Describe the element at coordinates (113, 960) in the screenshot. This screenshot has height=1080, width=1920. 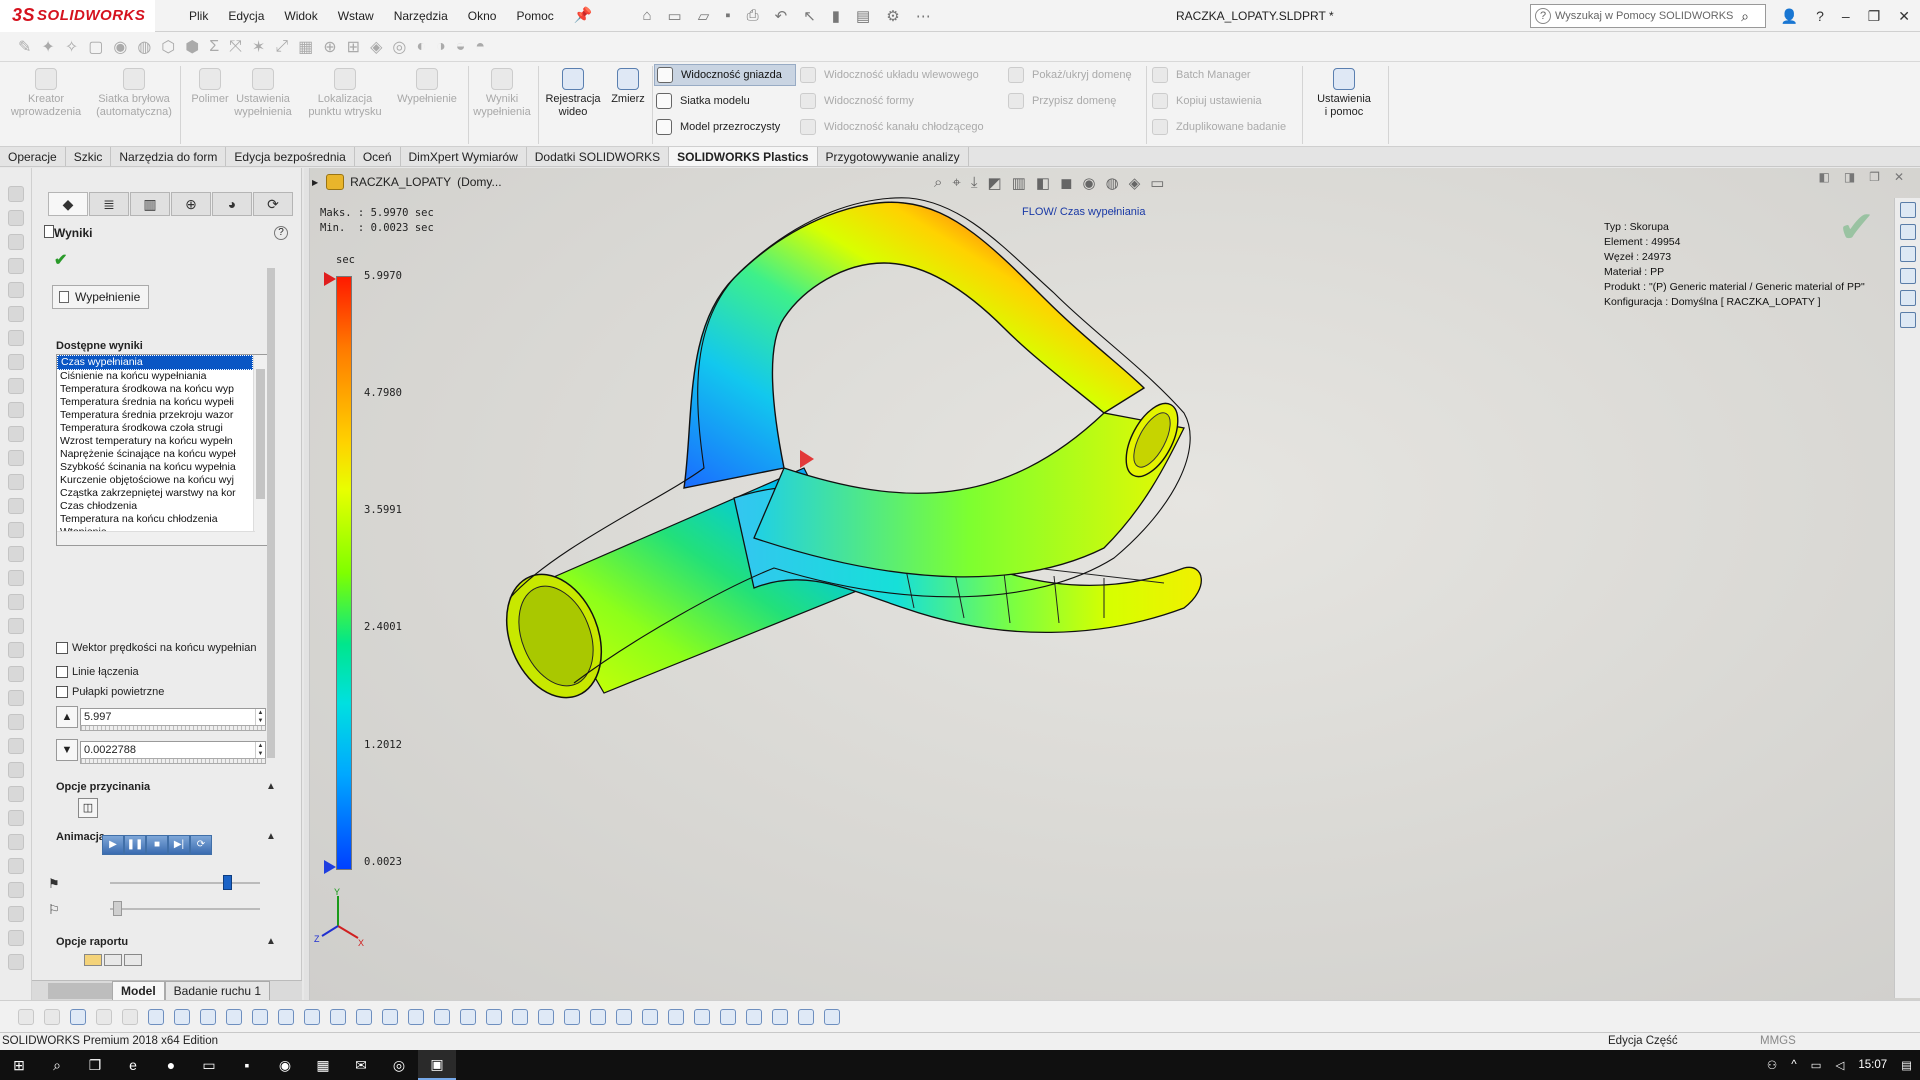
I see `report-query-icon` at that location.